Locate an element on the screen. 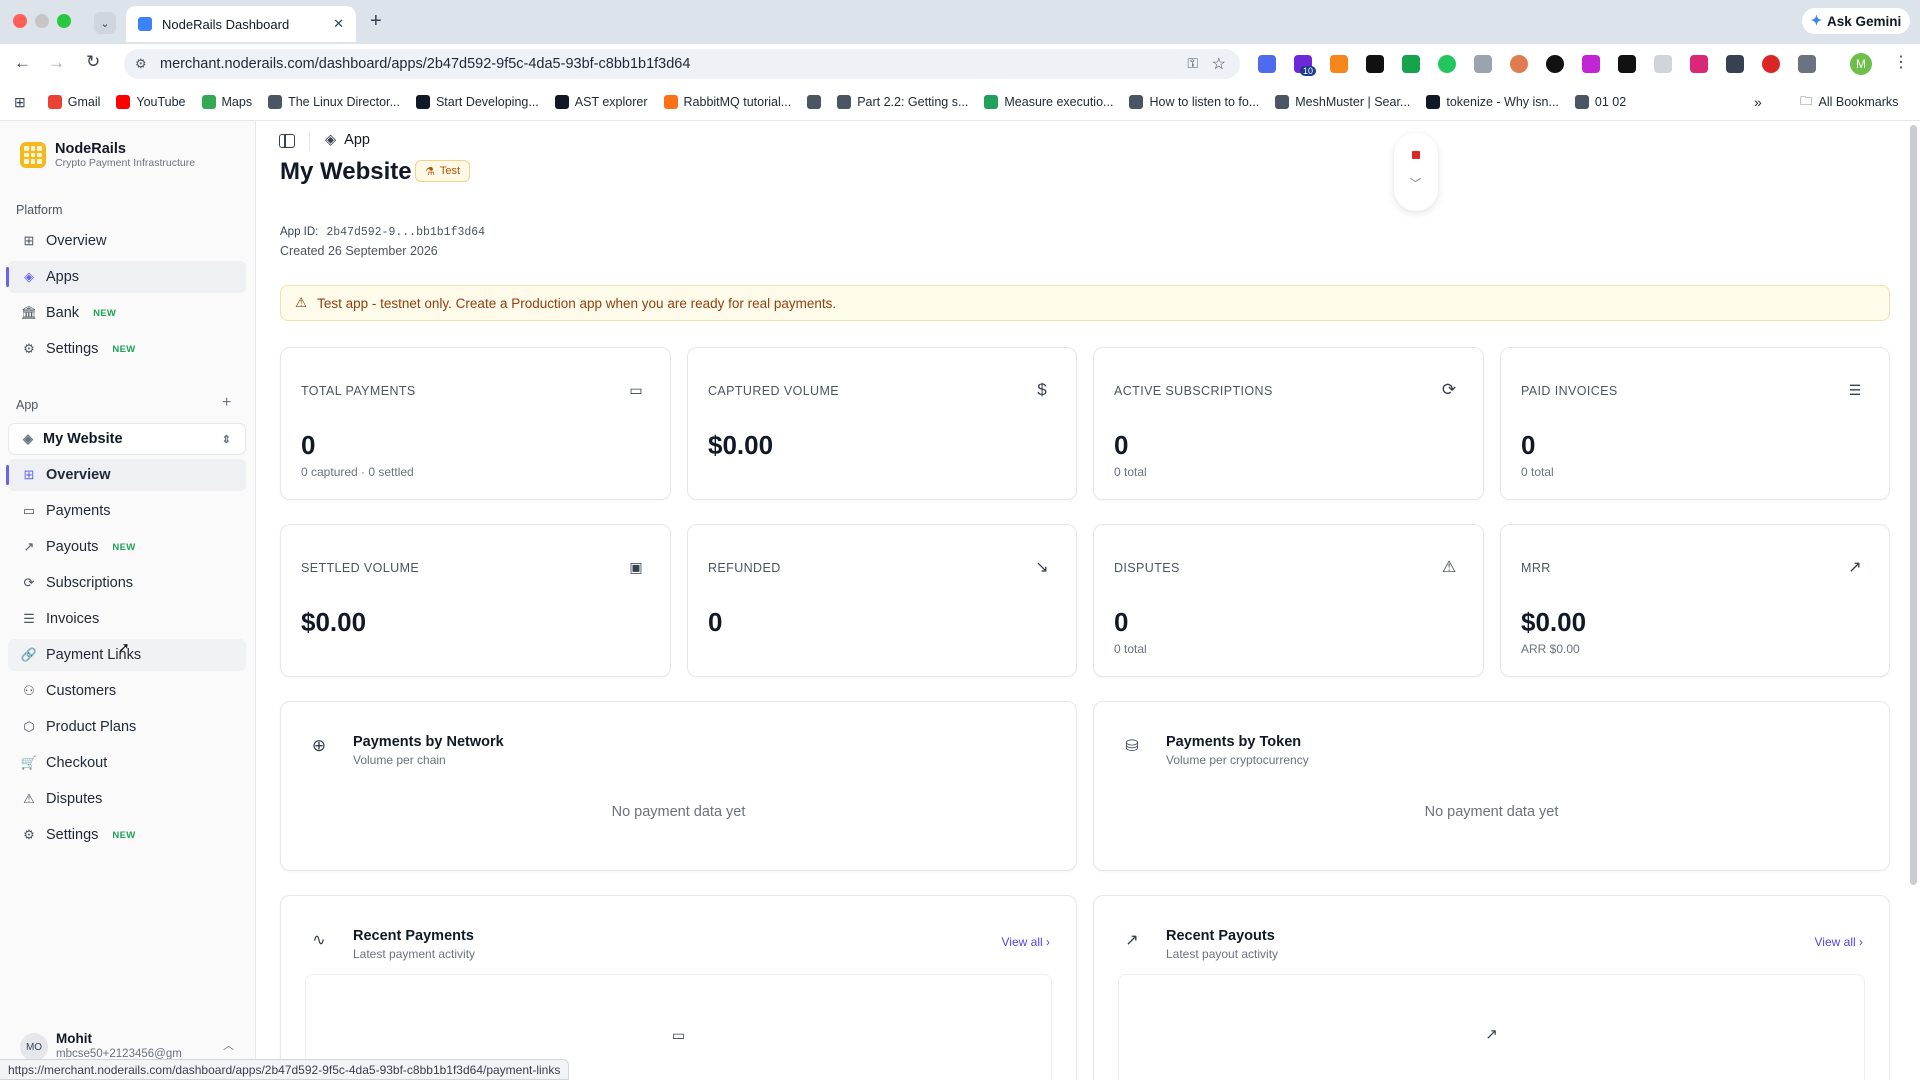 The height and width of the screenshot is (1080, 1920). test-badge-label: Test is located at coordinates (450, 171).